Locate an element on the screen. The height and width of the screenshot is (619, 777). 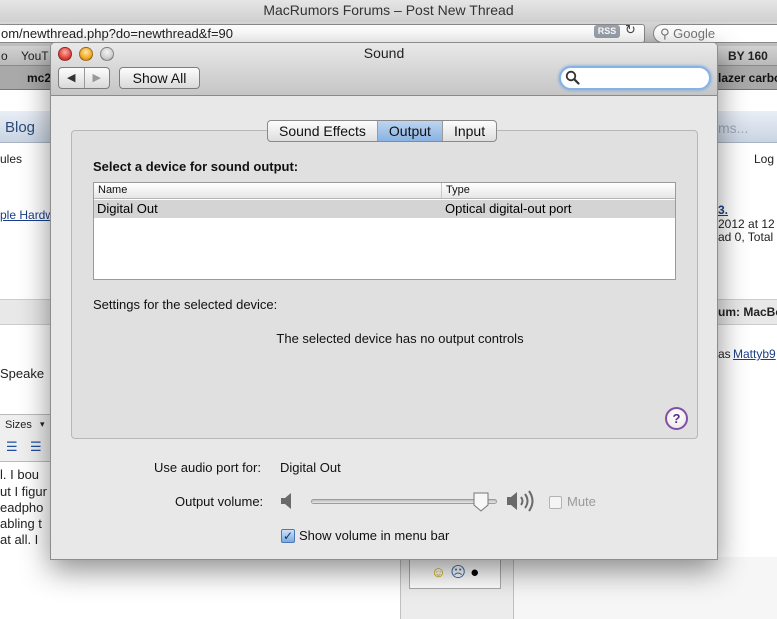
navigation-segment: ◀ ▶ is located at coordinates (84, 78).